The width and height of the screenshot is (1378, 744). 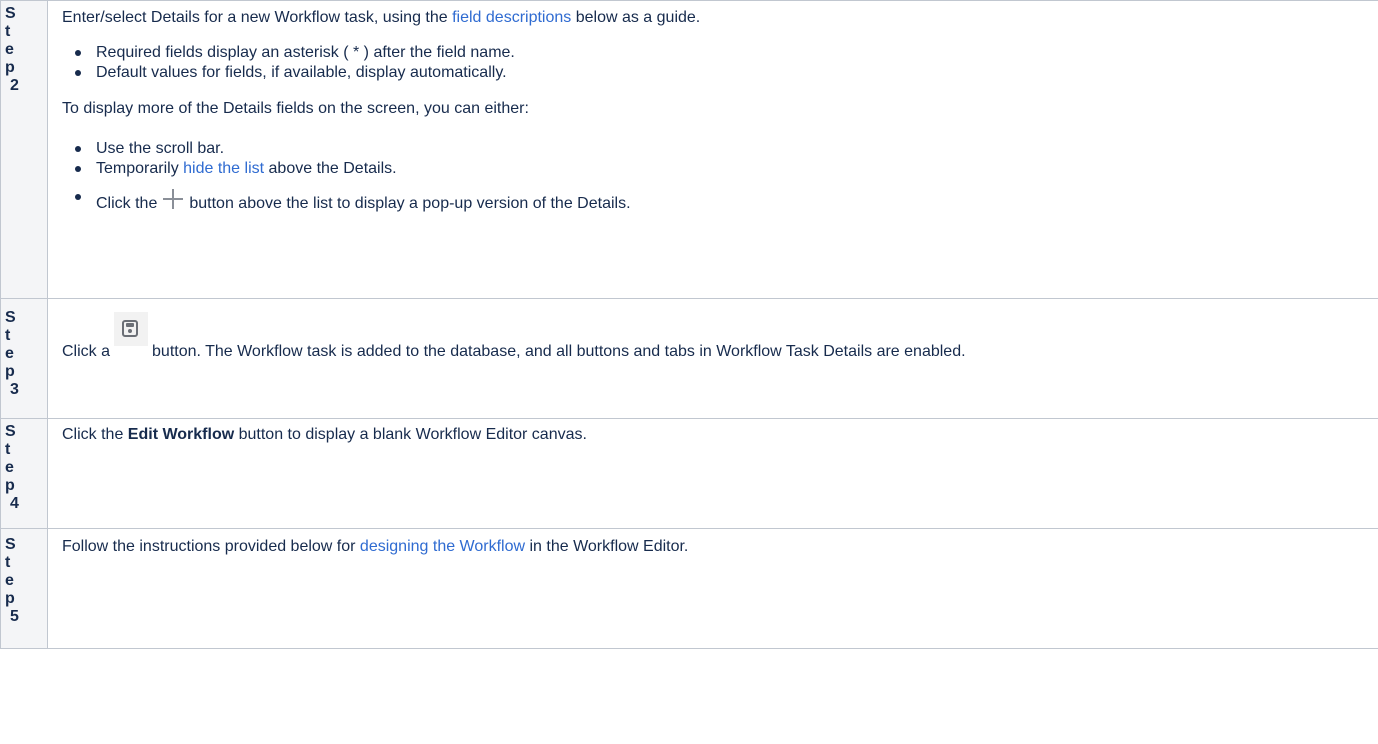 What do you see at coordinates (24, 358) in the screenshot?
I see `step-label-3: S t e p 3` at bounding box center [24, 358].